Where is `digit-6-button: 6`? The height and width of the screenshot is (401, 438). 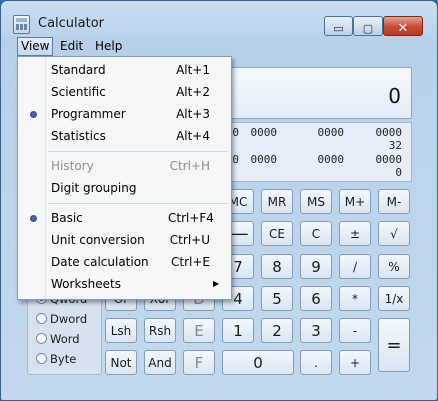
digit-6-button: 6 is located at coordinates (316, 298).